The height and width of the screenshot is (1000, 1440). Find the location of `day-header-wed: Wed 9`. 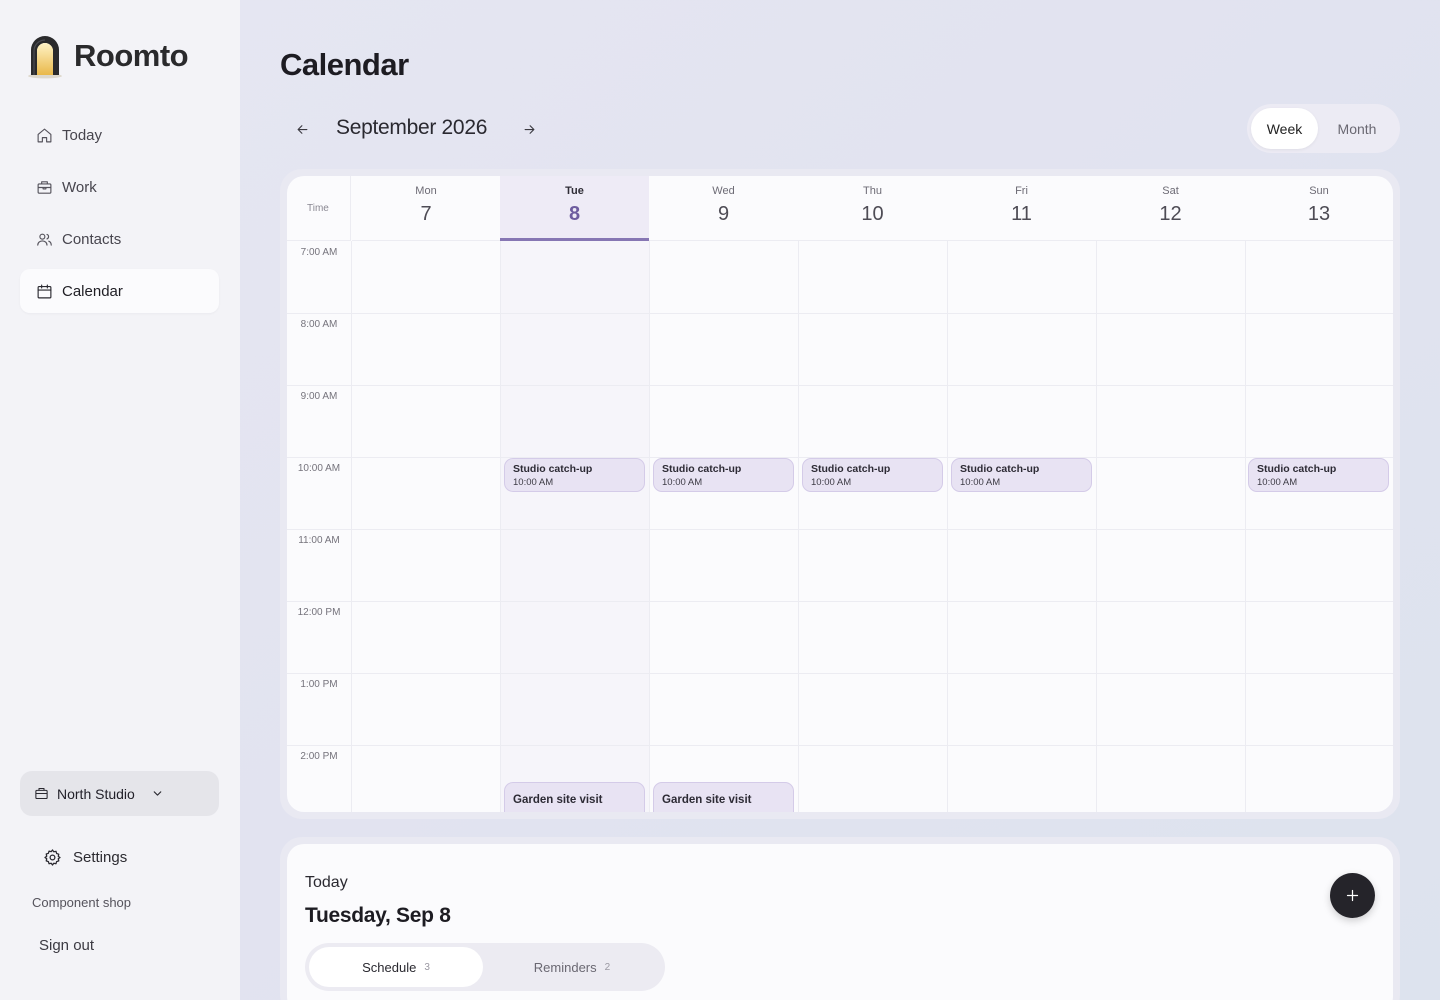

day-header-wed: Wed 9 is located at coordinates (723, 208).